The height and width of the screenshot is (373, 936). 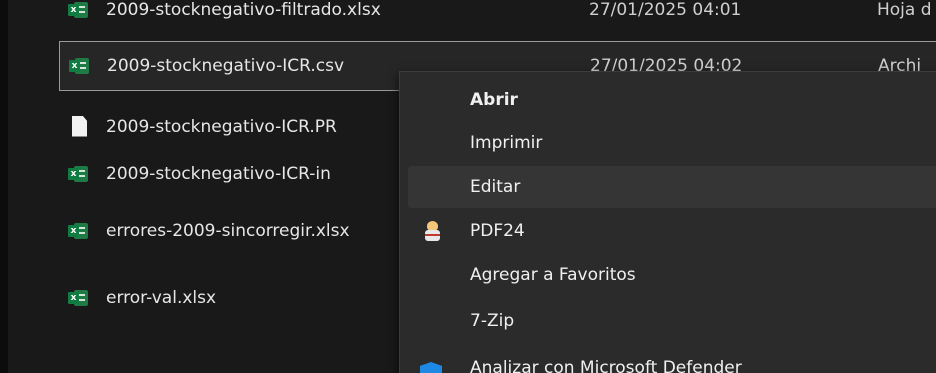 I want to click on excel-csv-icon: x, so click(x=83, y=66).